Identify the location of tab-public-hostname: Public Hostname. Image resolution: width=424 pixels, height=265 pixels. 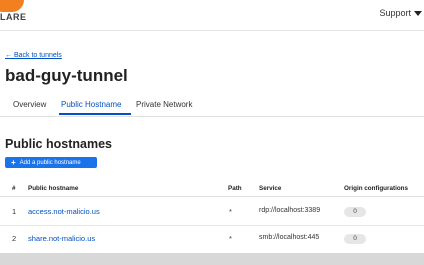
(91, 104).